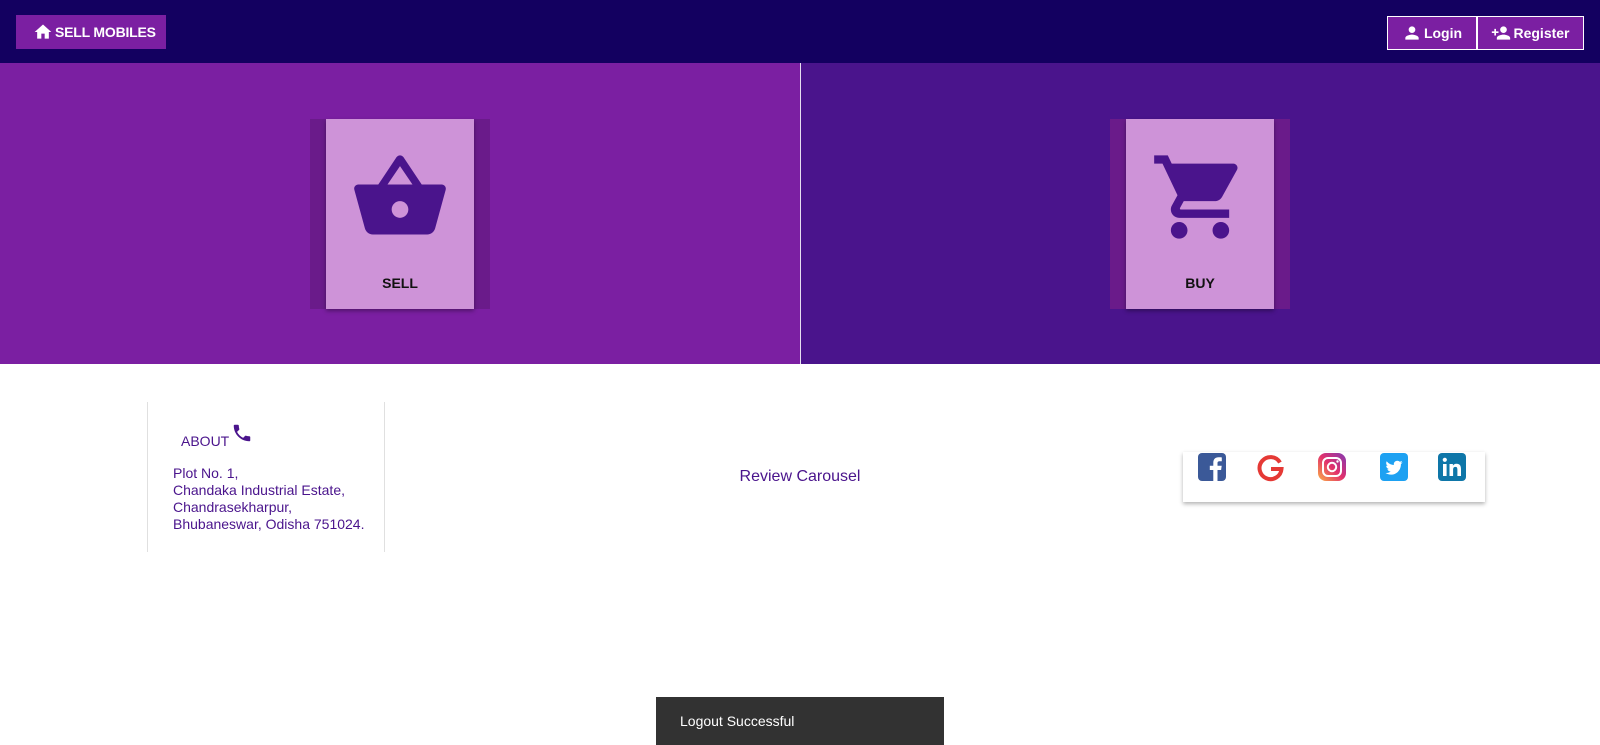 This screenshot has height=745, width=1600. Describe the element at coordinates (105, 32) in the screenshot. I see `home-button-label: SELL MOBILES` at that location.